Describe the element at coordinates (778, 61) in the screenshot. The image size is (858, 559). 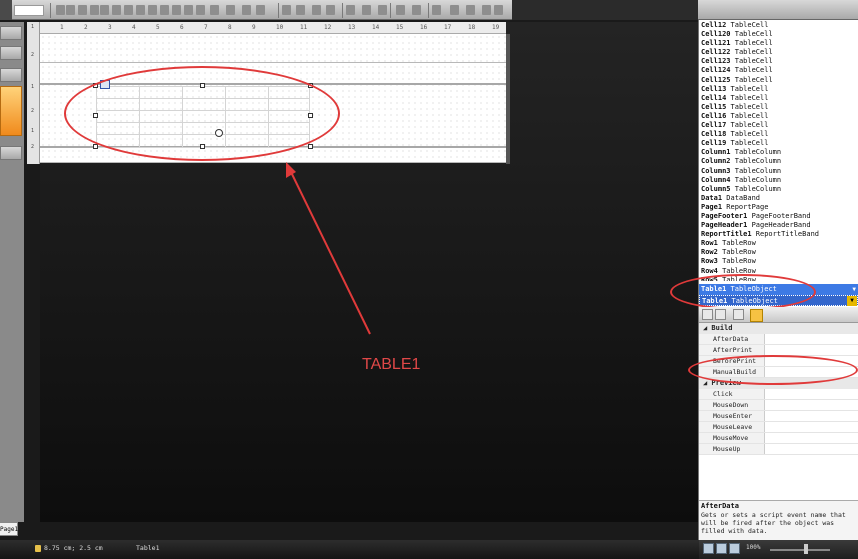
I see `object-list-item: Cell123 TableCell` at that location.